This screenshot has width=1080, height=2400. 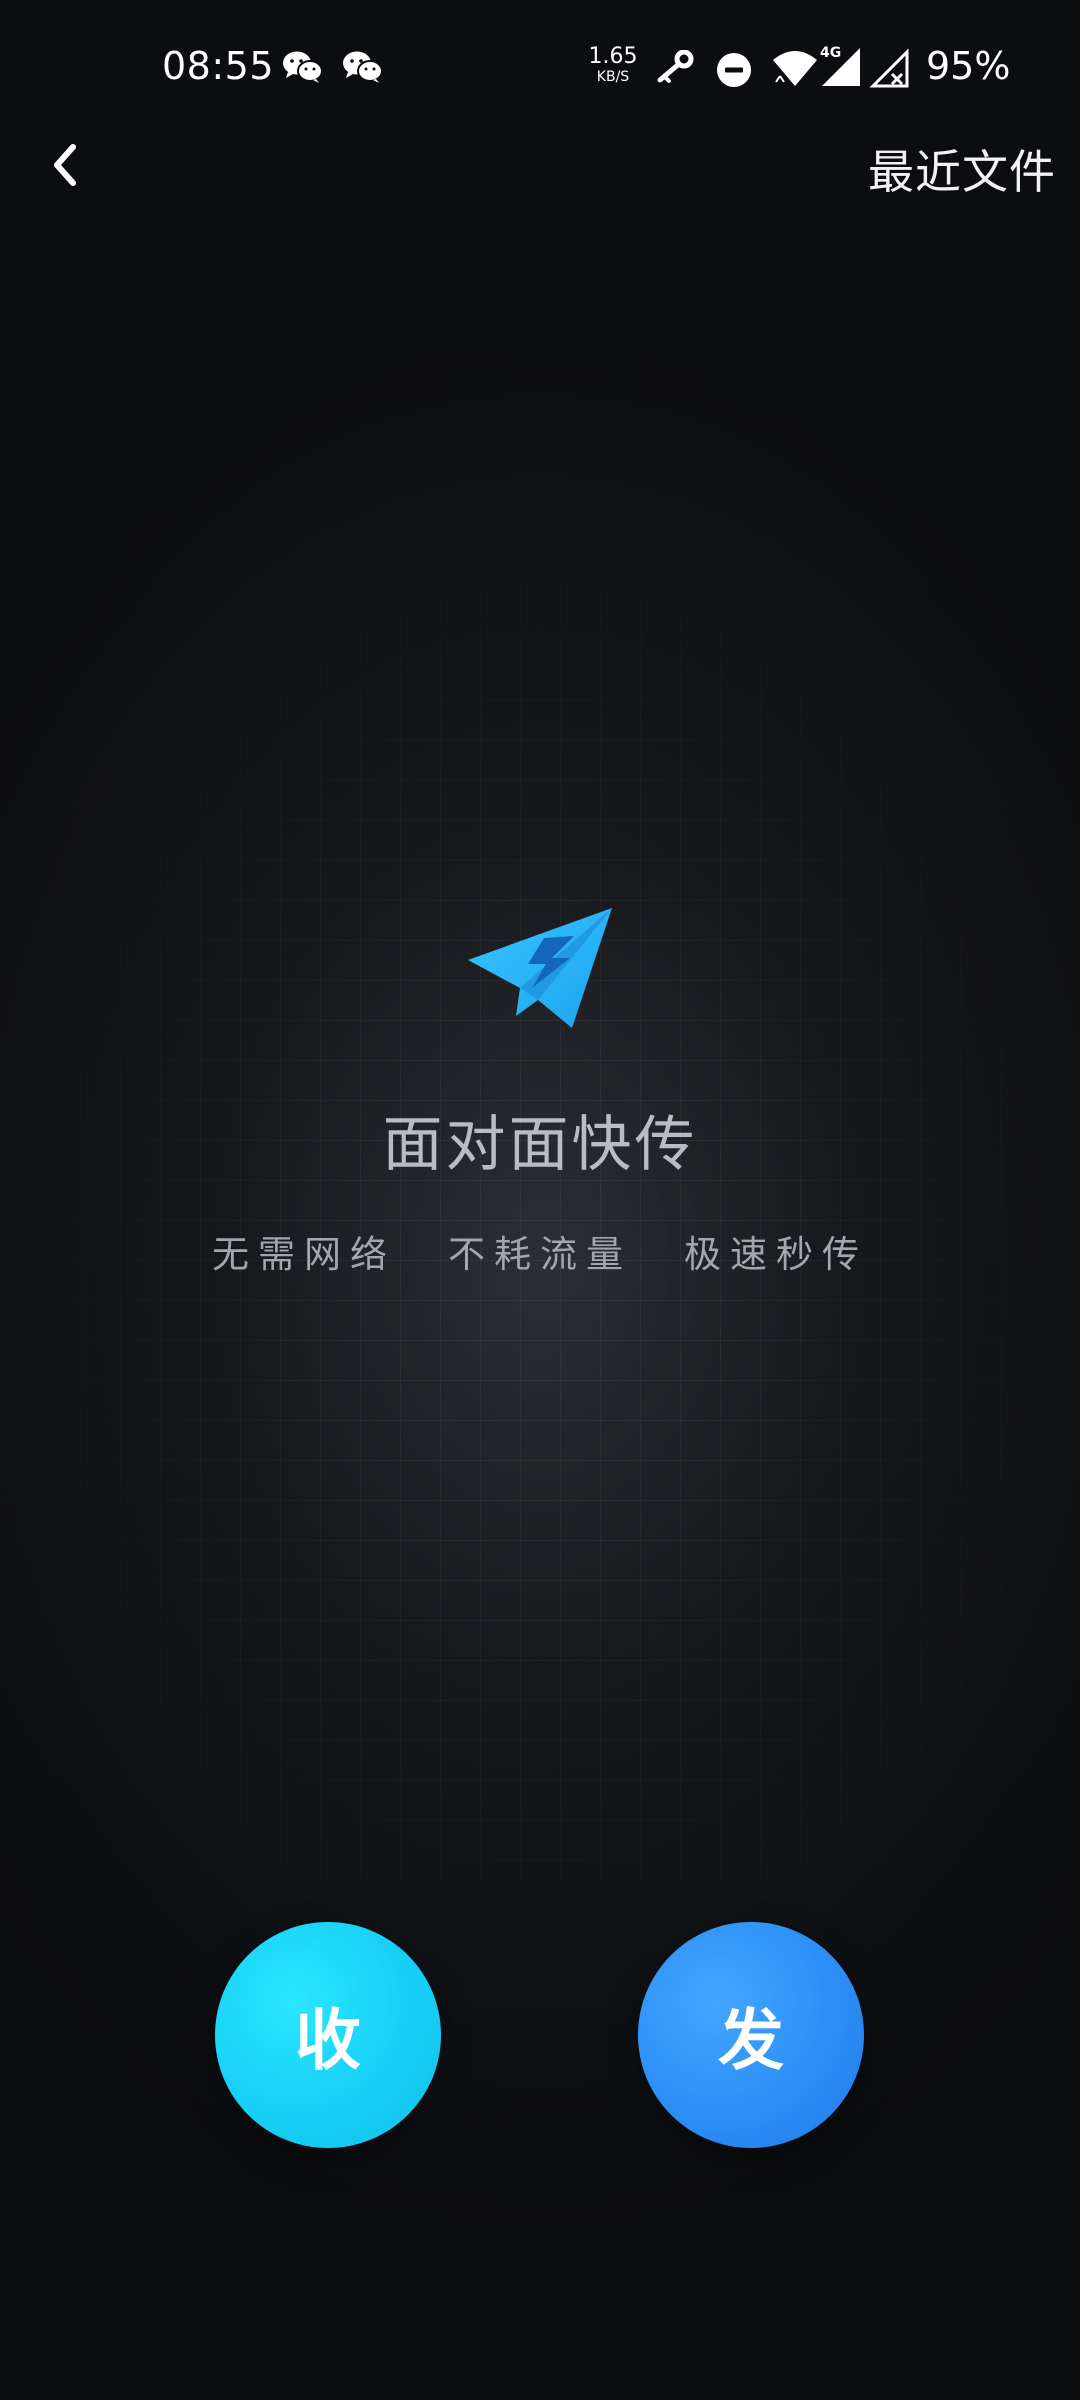 I want to click on network-type-label: 4G, so click(x=830, y=53).